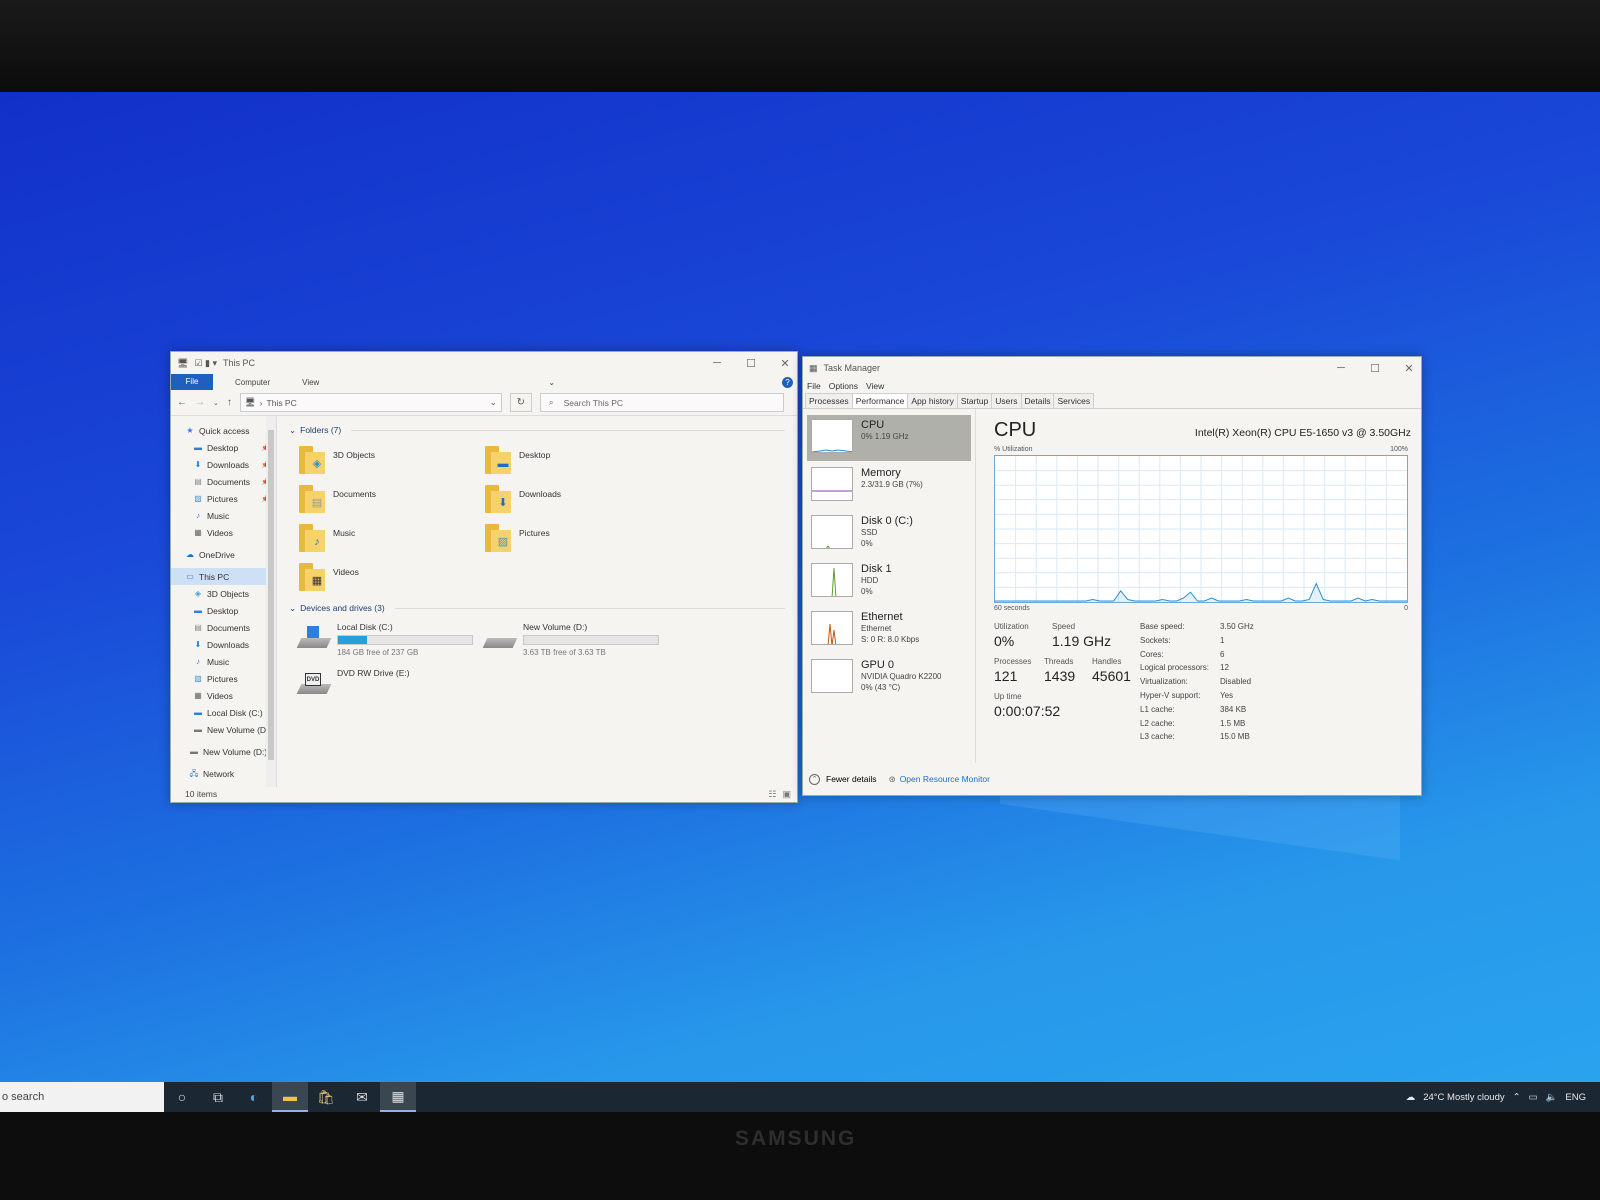 The height and width of the screenshot is (1200, 1600). I want to click on nav-this-pc: ▭ This PC, so click(223, 576).